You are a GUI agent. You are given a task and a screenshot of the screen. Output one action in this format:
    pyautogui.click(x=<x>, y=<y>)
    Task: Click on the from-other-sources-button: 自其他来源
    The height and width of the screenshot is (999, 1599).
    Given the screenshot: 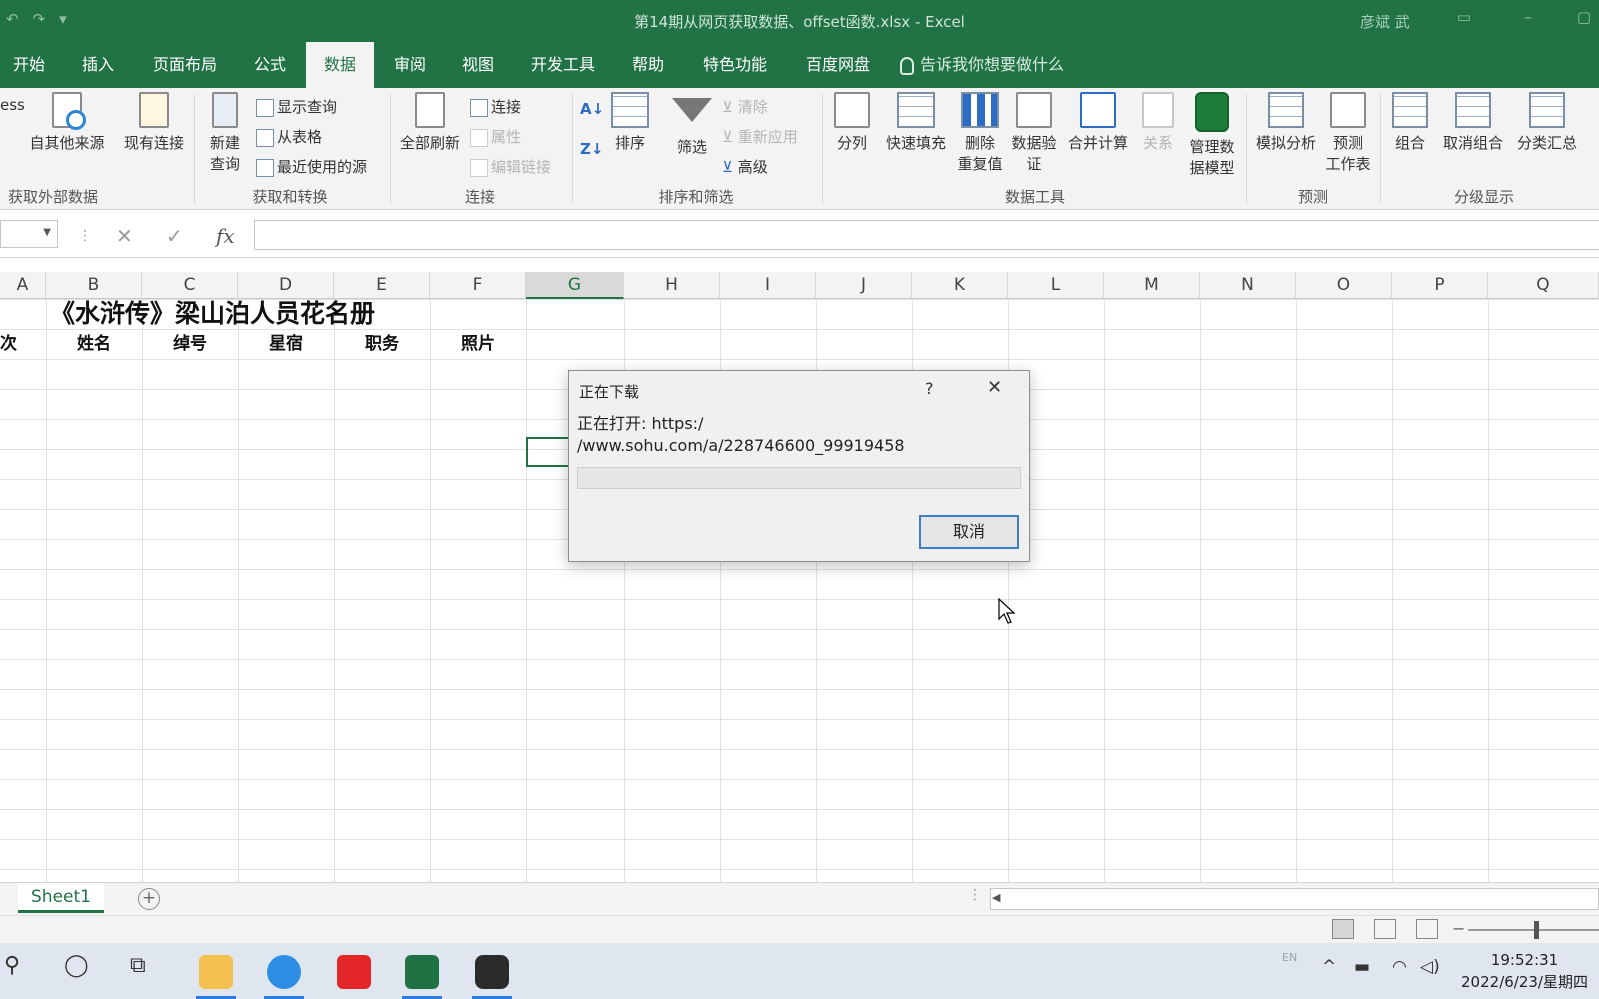 What is the action you would take?
    pyautogui.click(x=67, y=122)
    